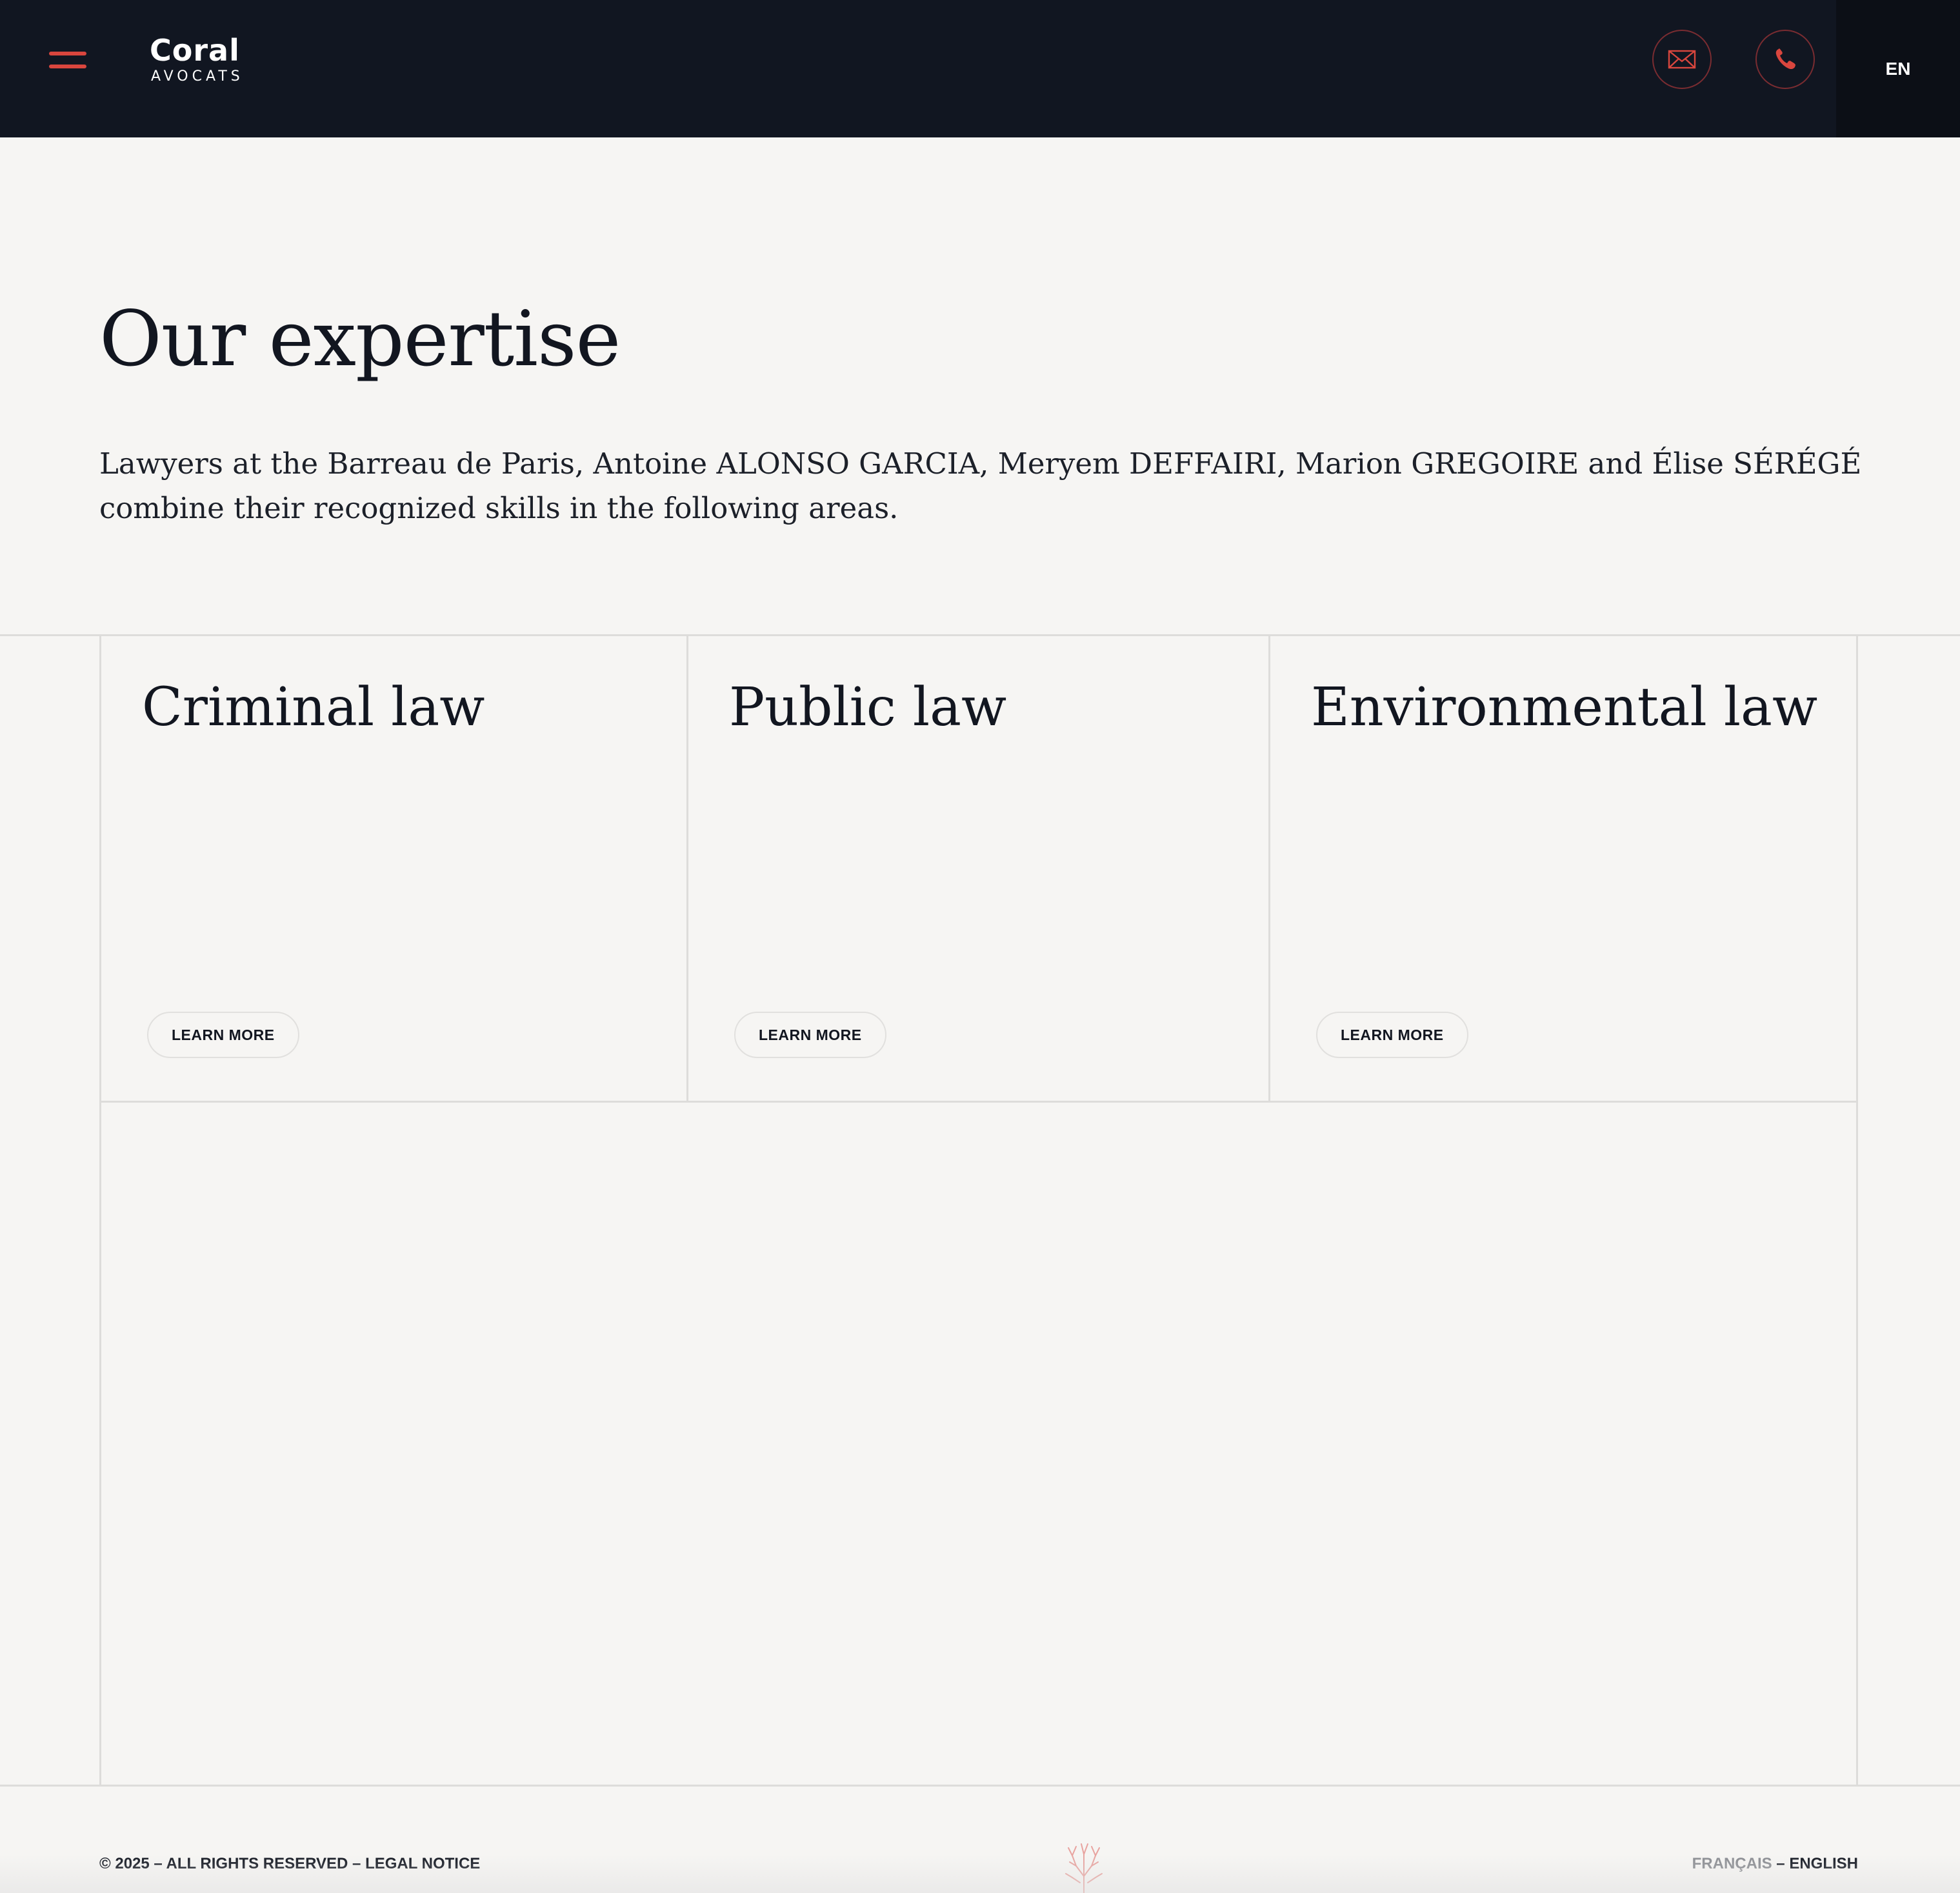  Describe the element at coordinates (978, 868) in the screenshot. I see `expertise-card-public-law: Public law LEARN MORE` at that location.